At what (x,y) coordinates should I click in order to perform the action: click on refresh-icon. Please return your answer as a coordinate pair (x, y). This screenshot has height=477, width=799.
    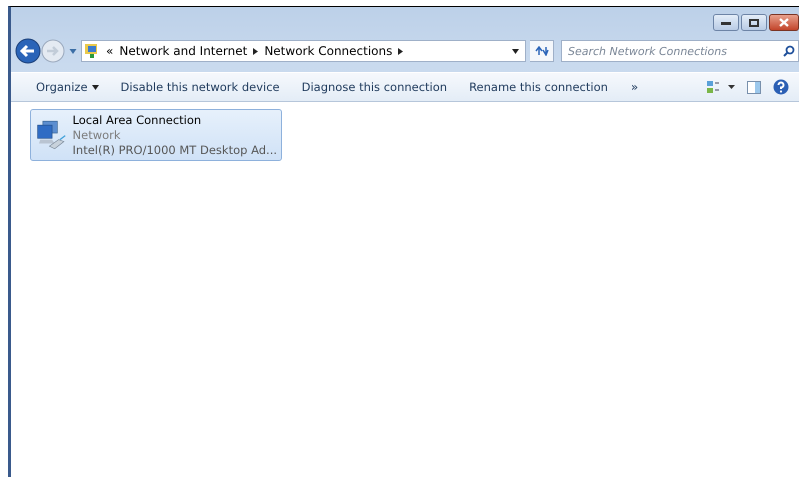
    Looking at the image, I should click on (541, 51).